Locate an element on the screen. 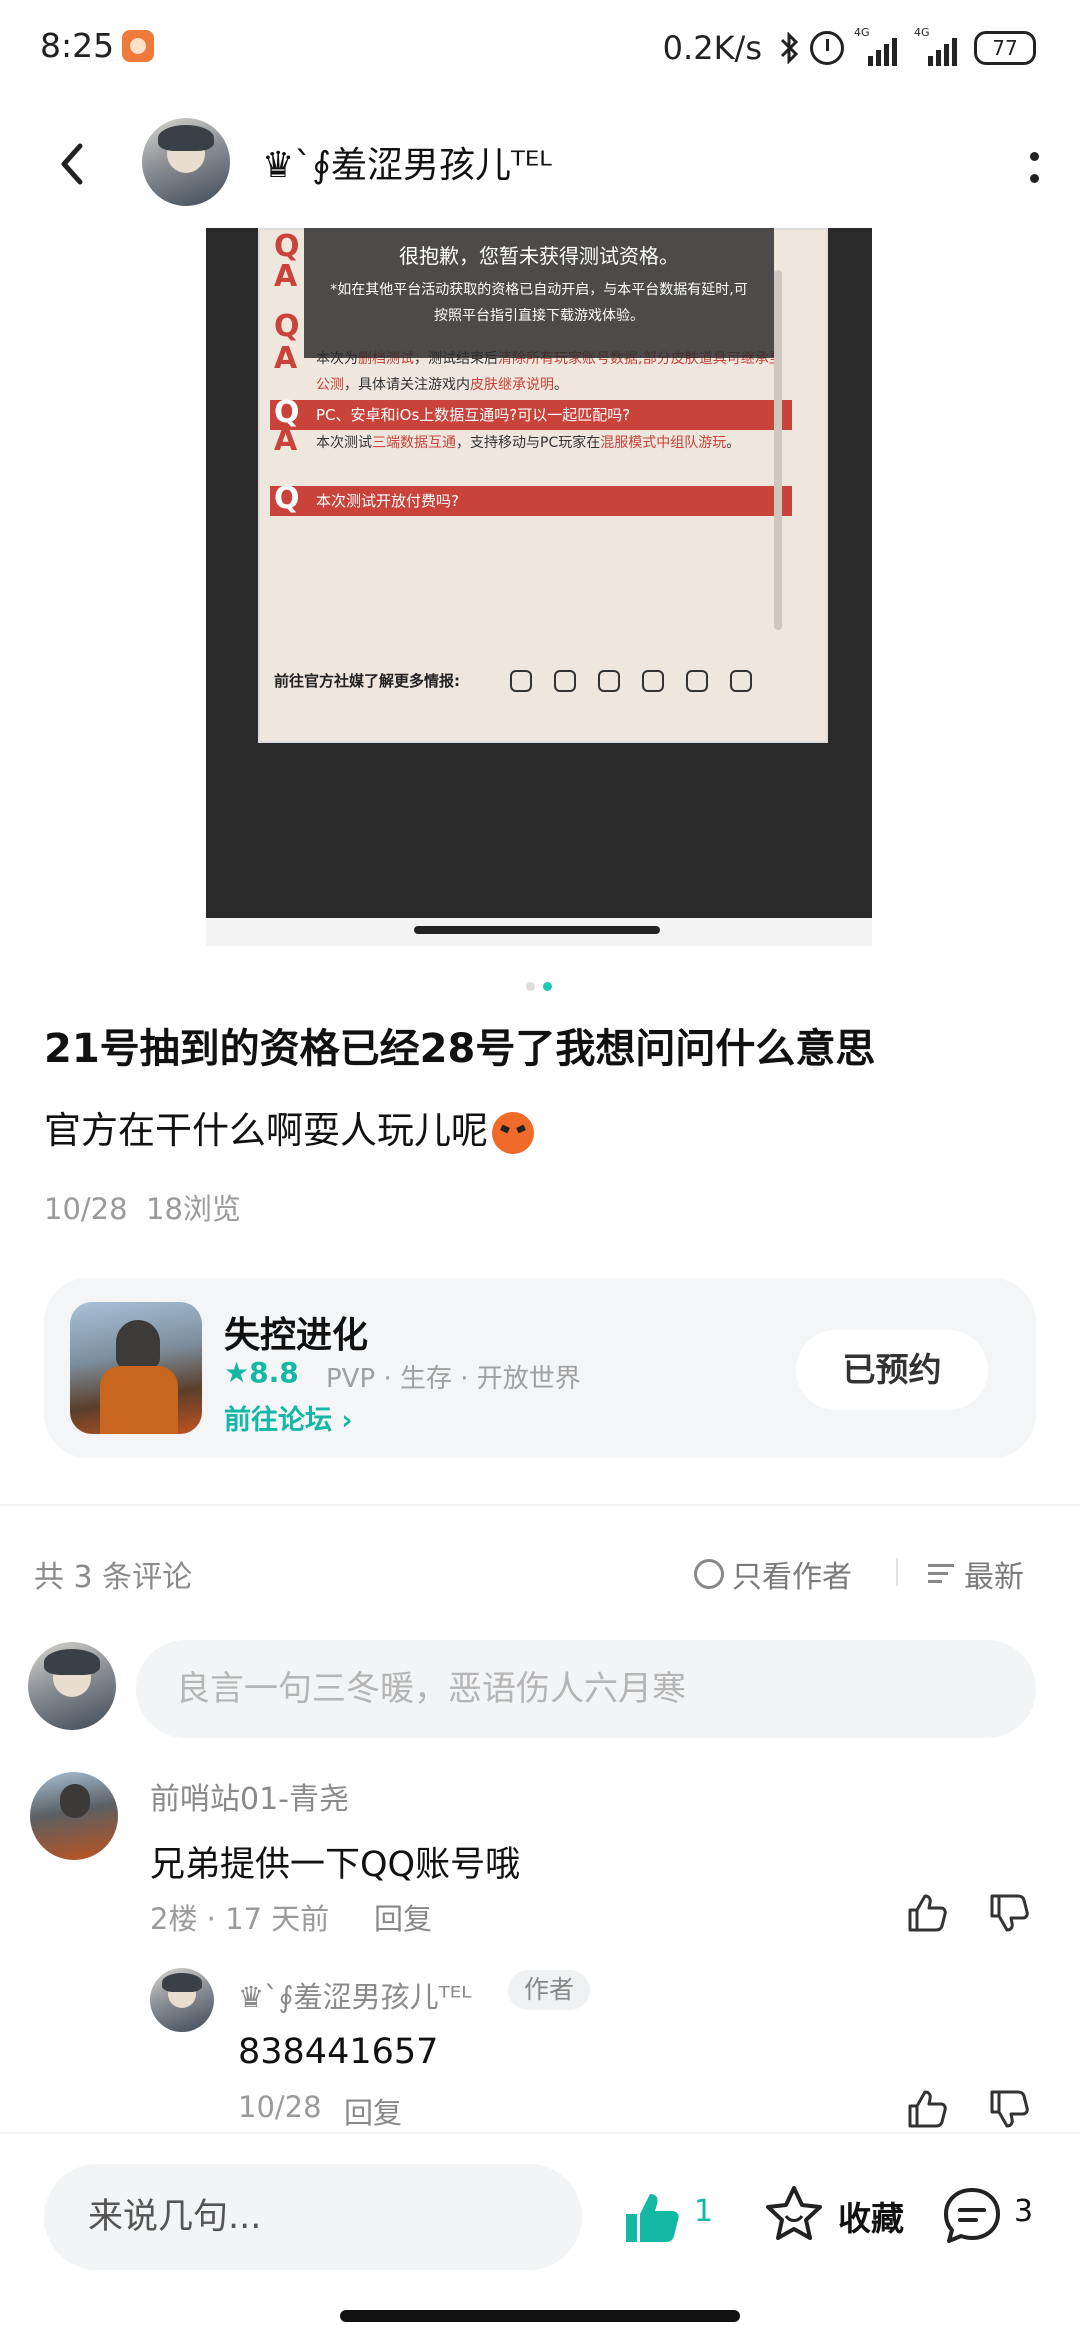 This screenshot has height=2340, width=1080. post-date: 10/28 is located at coordinates (86, 1209).